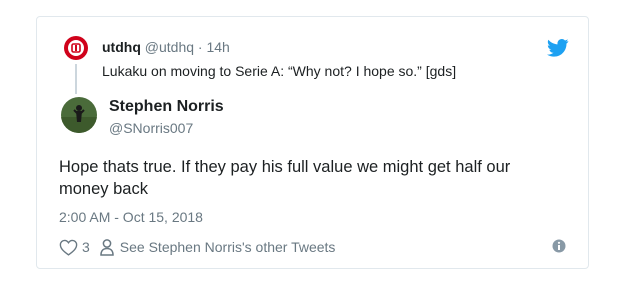 This screenshot has width=620, height=283. I want to click on parent-tweet-header: utdhq @utdhq · 14h, so click(166, 47).